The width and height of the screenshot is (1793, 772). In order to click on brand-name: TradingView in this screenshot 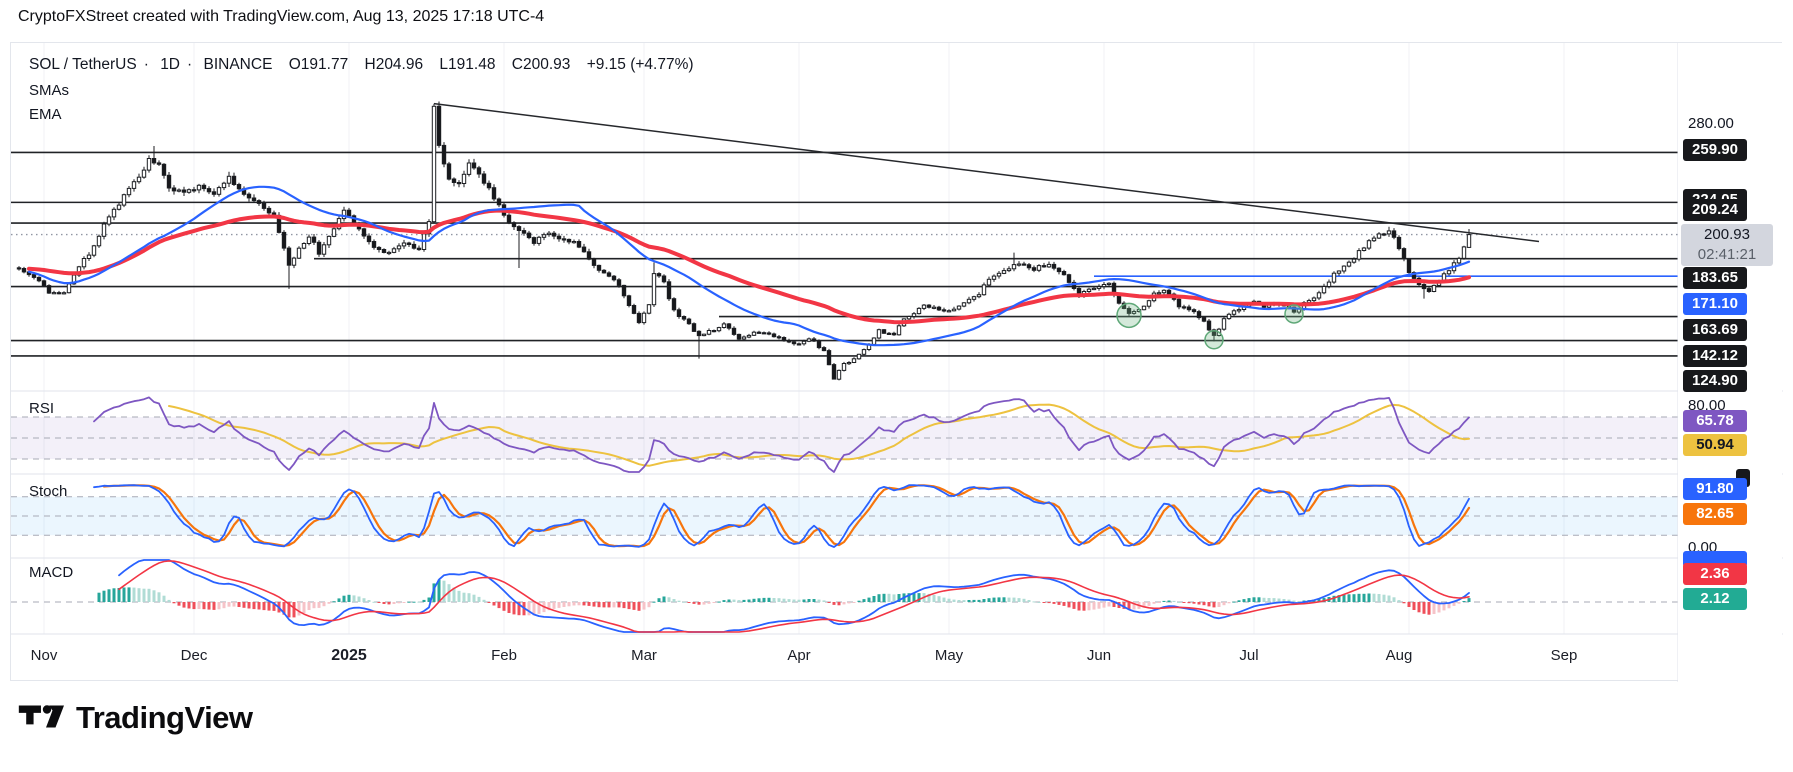, I will do `click(164, 717)`.